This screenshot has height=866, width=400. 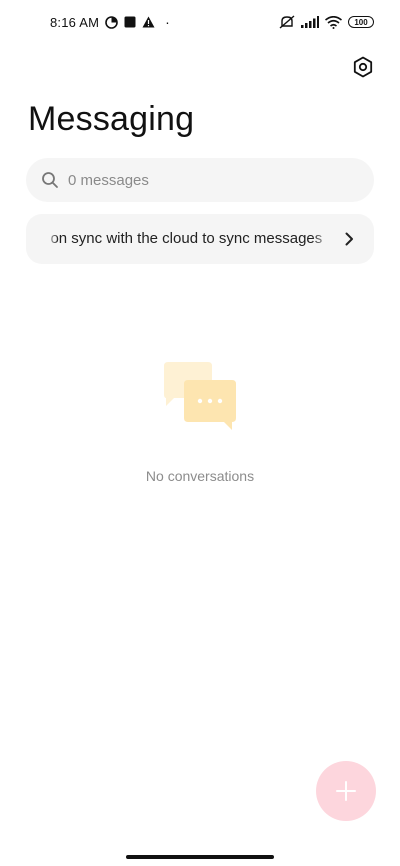 What do you see at coordinates (333, 22) in the screenshot?
I see `wifi-icon` at bounding box center [333, 22].